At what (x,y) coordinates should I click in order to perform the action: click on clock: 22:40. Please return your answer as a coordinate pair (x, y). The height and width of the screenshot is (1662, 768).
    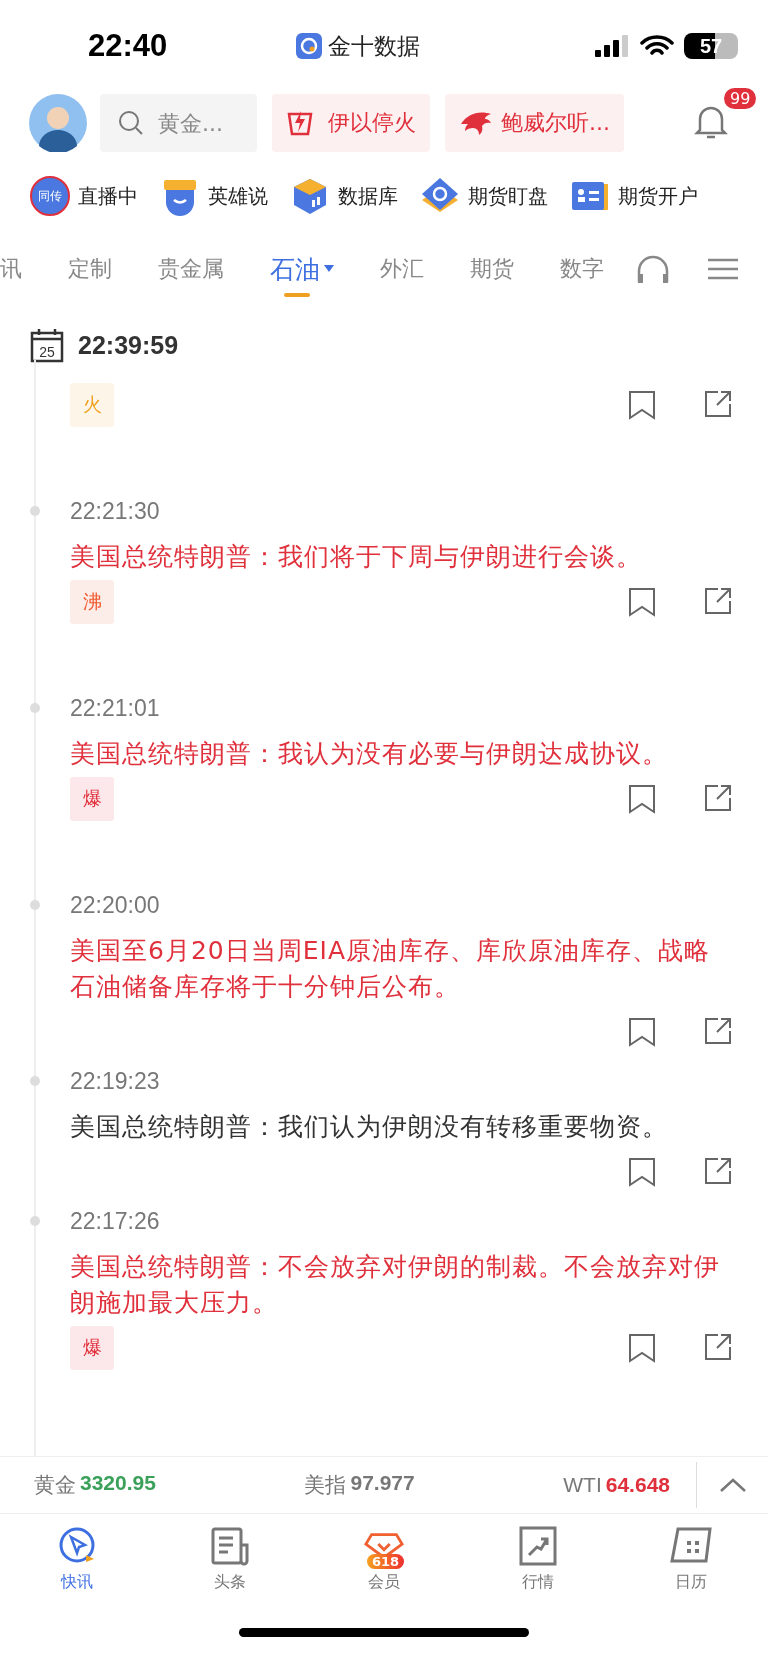
    Looking at the image, I should click on (128, 46).